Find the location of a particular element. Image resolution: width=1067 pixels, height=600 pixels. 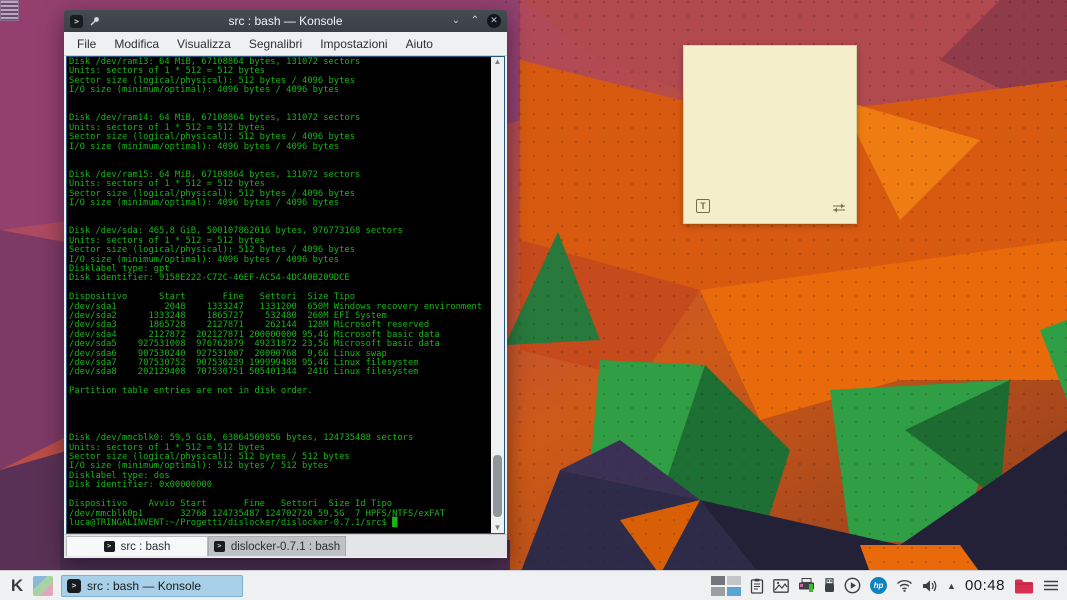

task-button-label: src : bash — Konsole is located at coordinates (144, 585).